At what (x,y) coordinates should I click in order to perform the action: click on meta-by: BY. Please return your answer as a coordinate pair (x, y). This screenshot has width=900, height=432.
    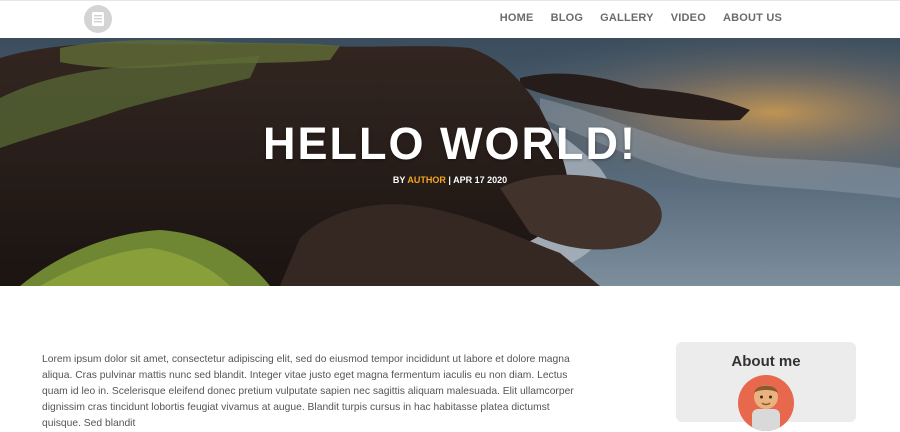
    Looking at the image, I should click on (399, 180).